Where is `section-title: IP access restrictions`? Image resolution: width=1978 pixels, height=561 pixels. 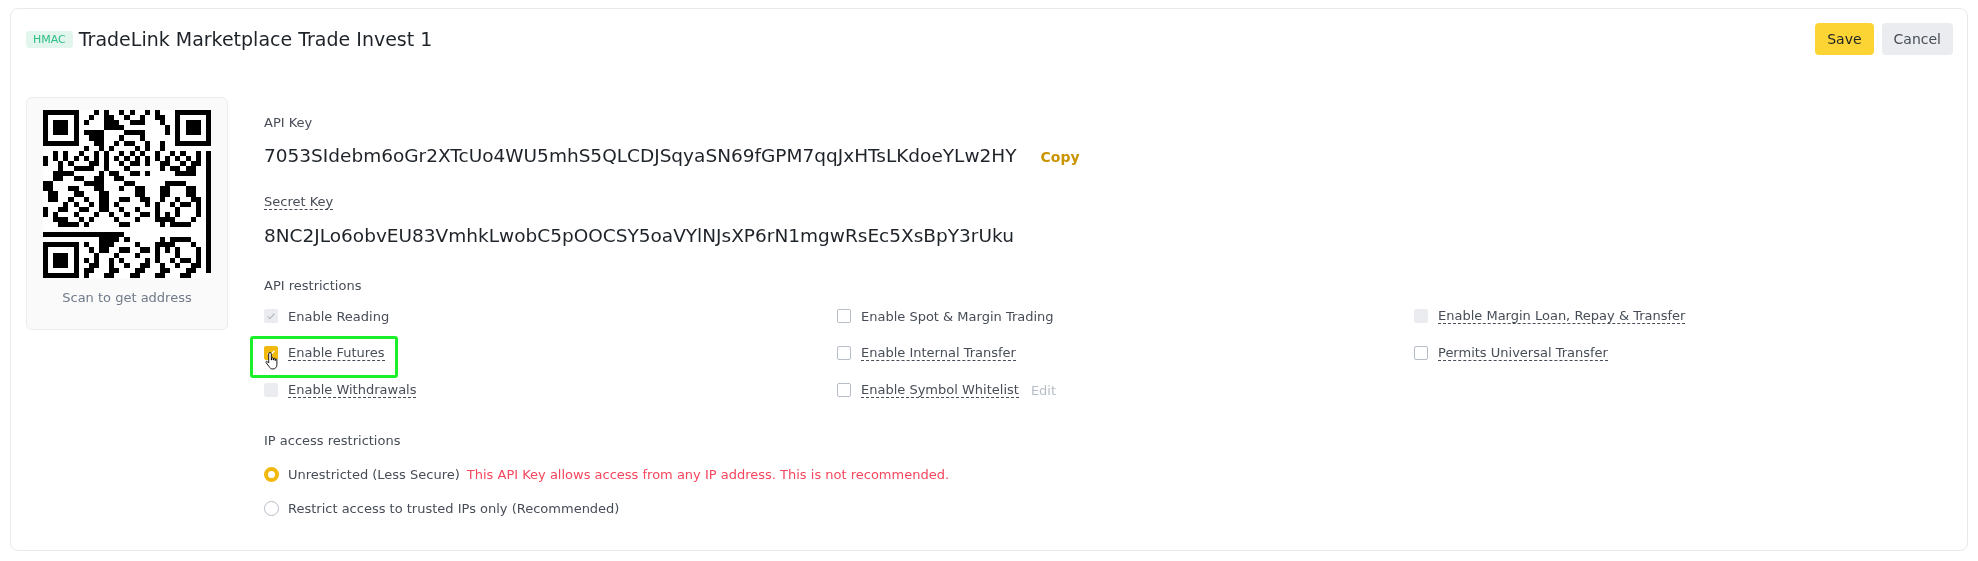 section-title: IP access restrictions is located at coordinates (333, 440).